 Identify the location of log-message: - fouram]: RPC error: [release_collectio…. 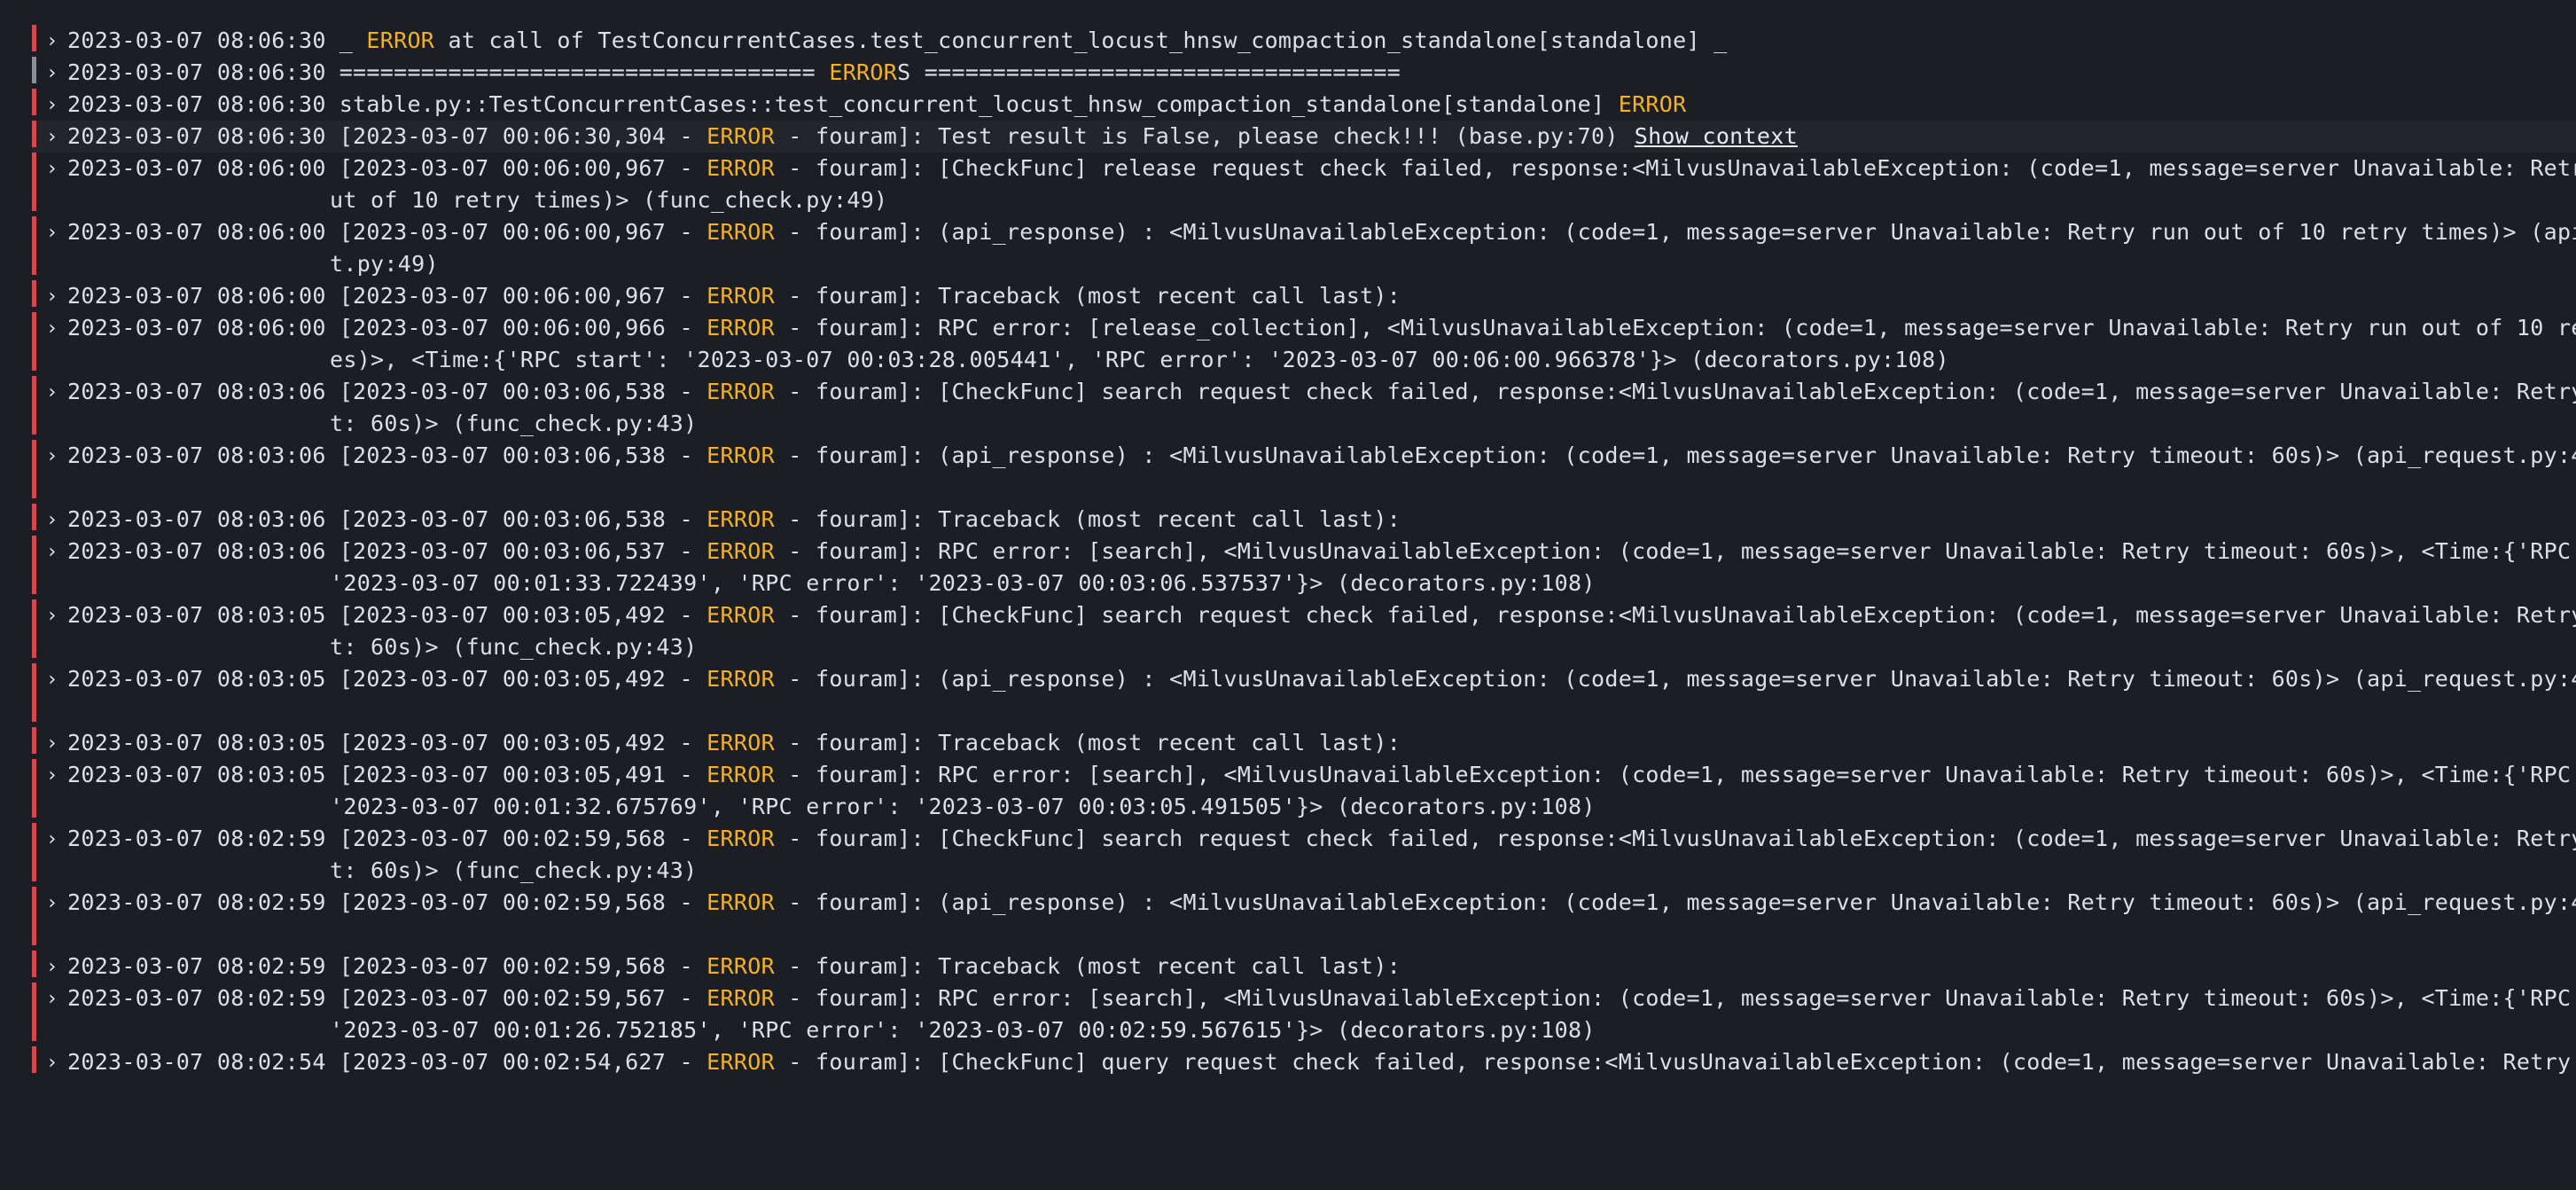
(1675, 328).